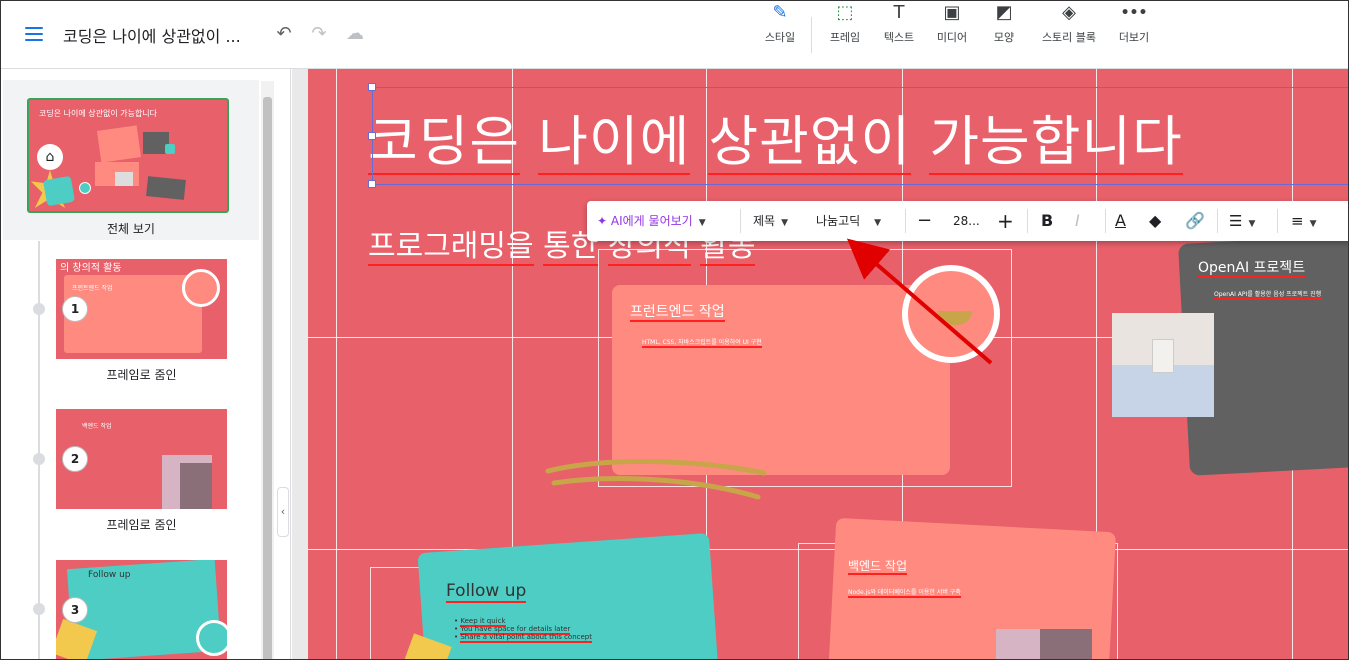 Image resolution: width=1349 pixels, height=660 pixels. What do you see at coordinates (75, 309) in the screenshot?
I see `frame-number-badge: 1` at bounding box center [75, 309].